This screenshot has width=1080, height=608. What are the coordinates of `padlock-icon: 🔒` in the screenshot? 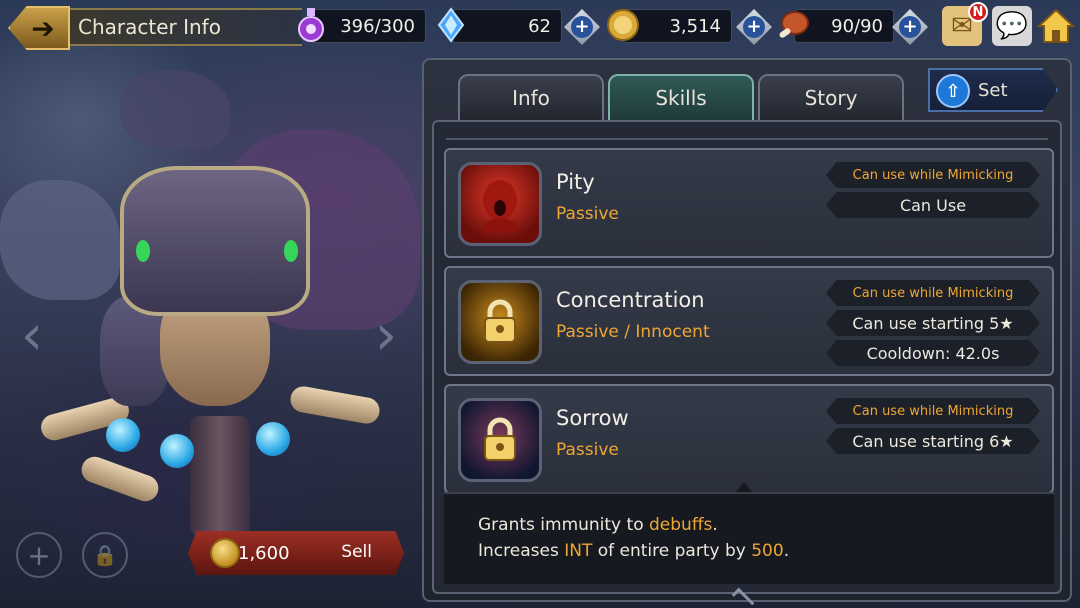 It's located at (105, 555).